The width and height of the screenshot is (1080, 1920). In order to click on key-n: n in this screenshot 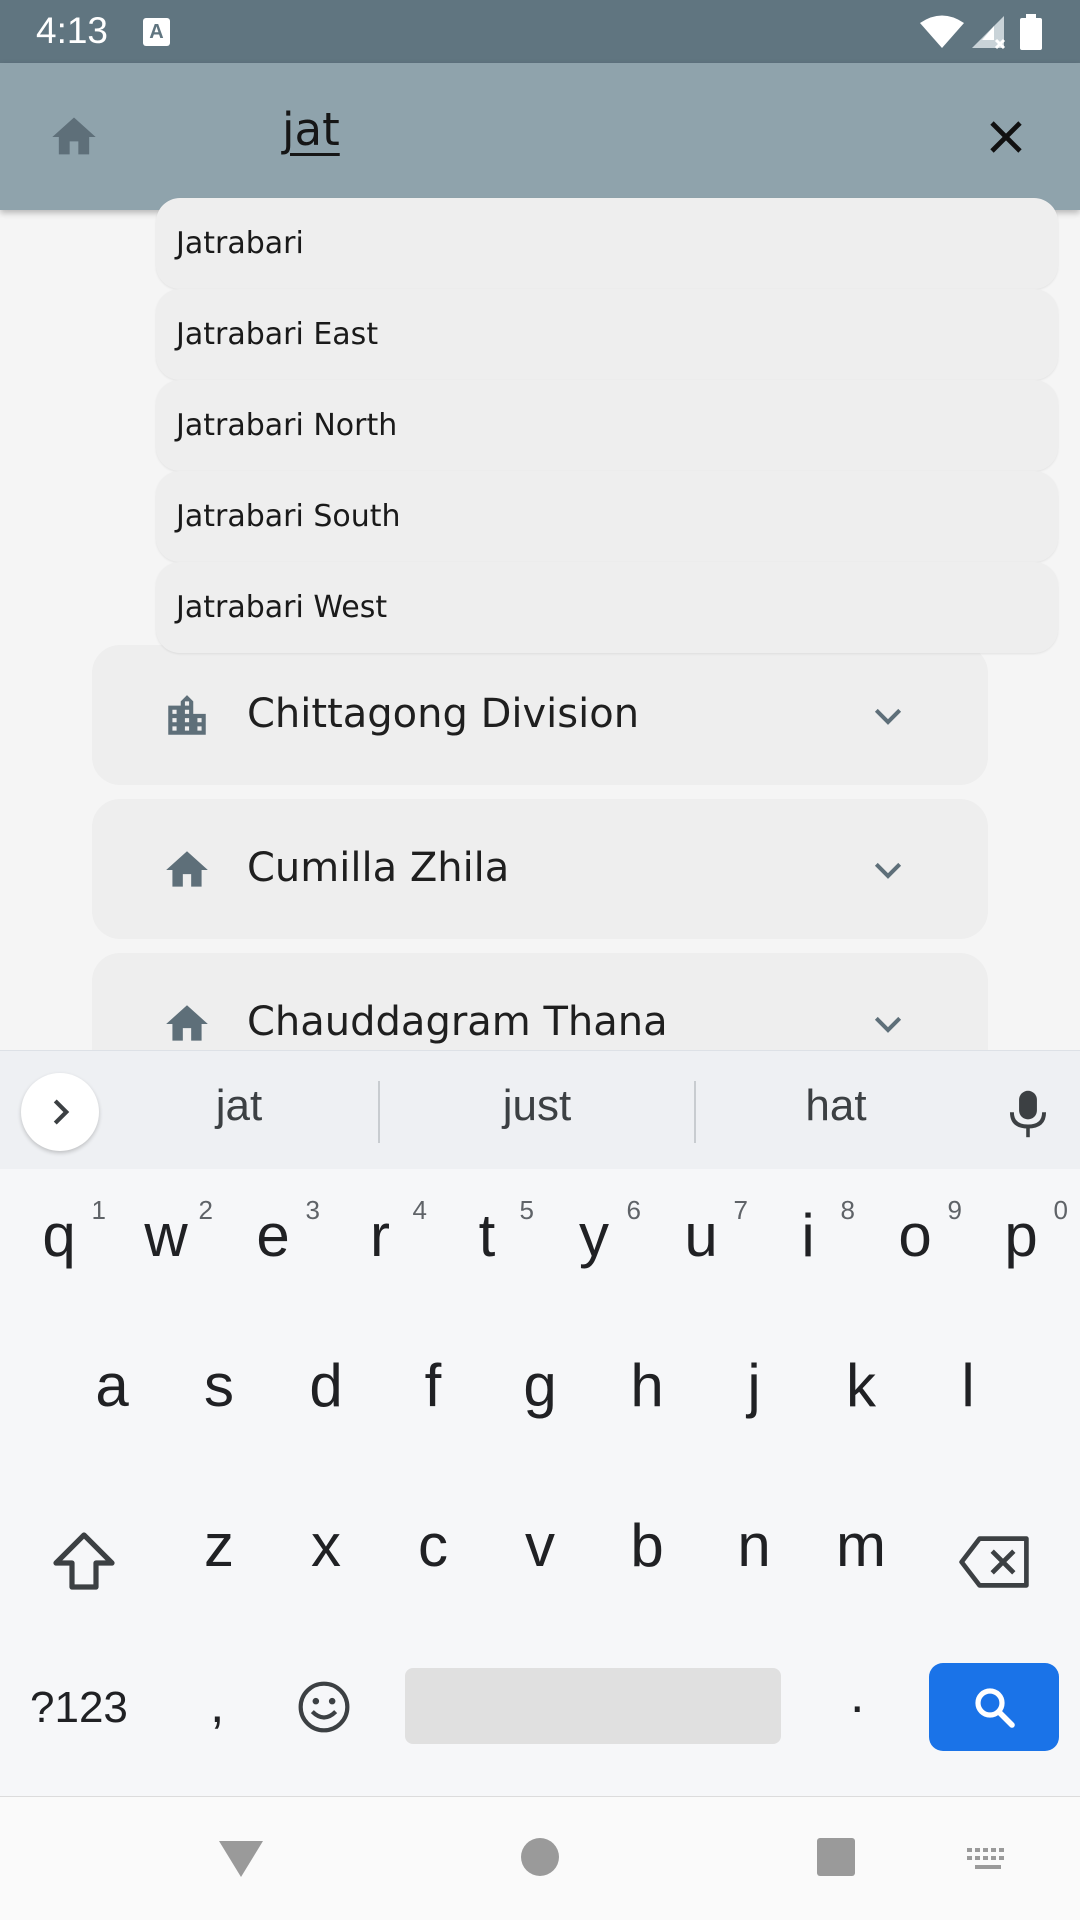, I will do `click(754, 1545)`.